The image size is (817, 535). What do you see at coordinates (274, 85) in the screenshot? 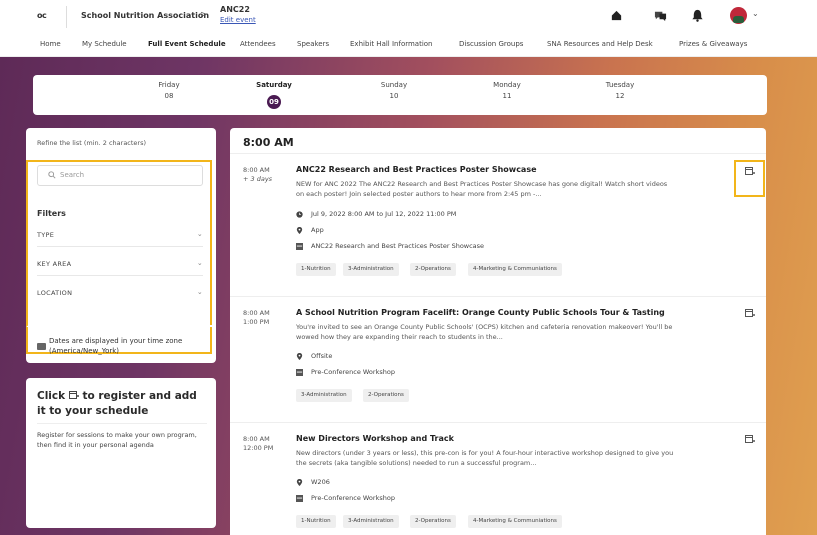
I see `day-name: Saturday` at bounding box center [274, 85].